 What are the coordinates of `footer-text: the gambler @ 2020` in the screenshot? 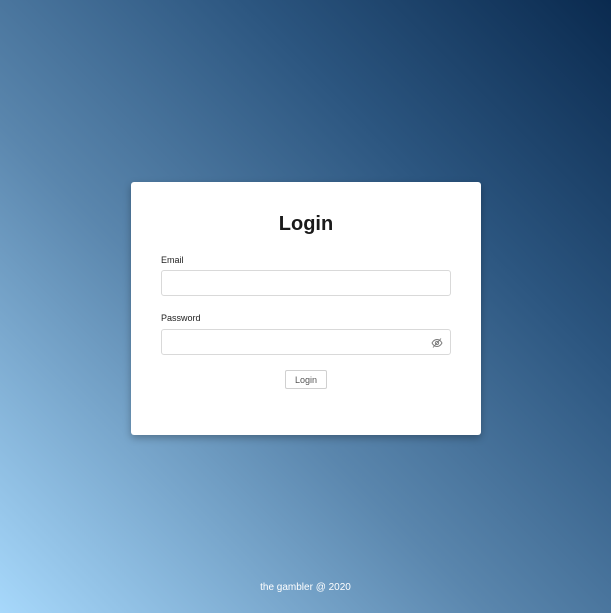 It's located at (305, 587).